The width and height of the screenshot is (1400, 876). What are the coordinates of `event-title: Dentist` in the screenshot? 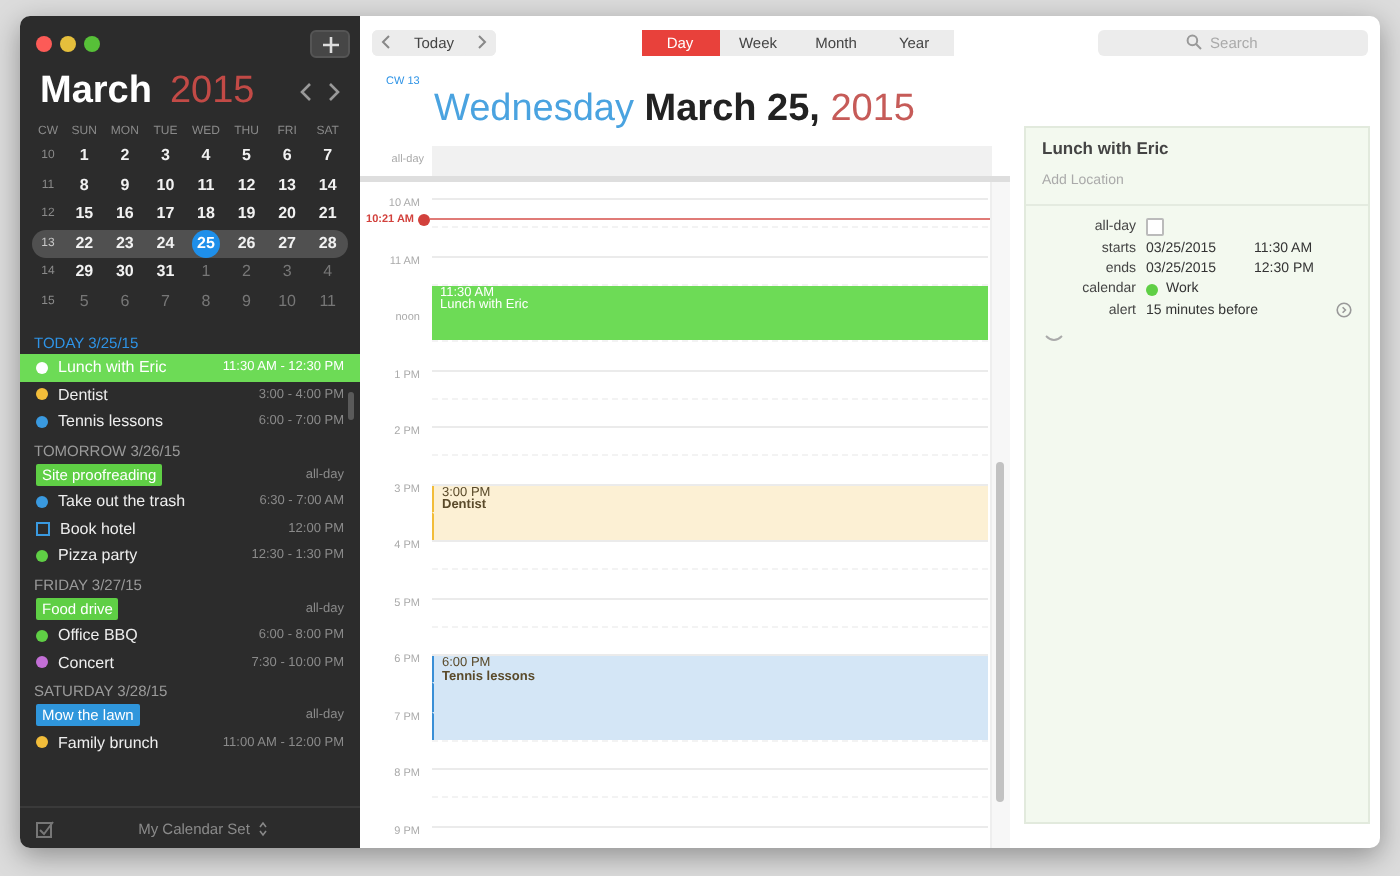 It's located at (84, 394).